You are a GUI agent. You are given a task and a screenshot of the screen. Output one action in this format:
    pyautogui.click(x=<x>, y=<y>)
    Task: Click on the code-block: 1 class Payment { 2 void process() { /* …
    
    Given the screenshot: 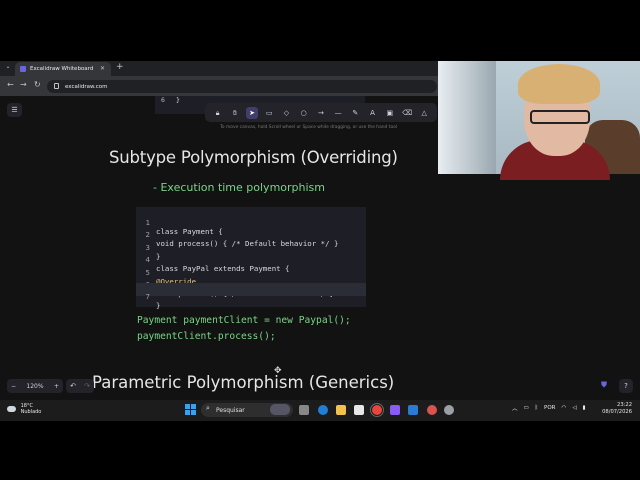 What is the action you would take?
    pyautogui.click(x=251, y=258)
    